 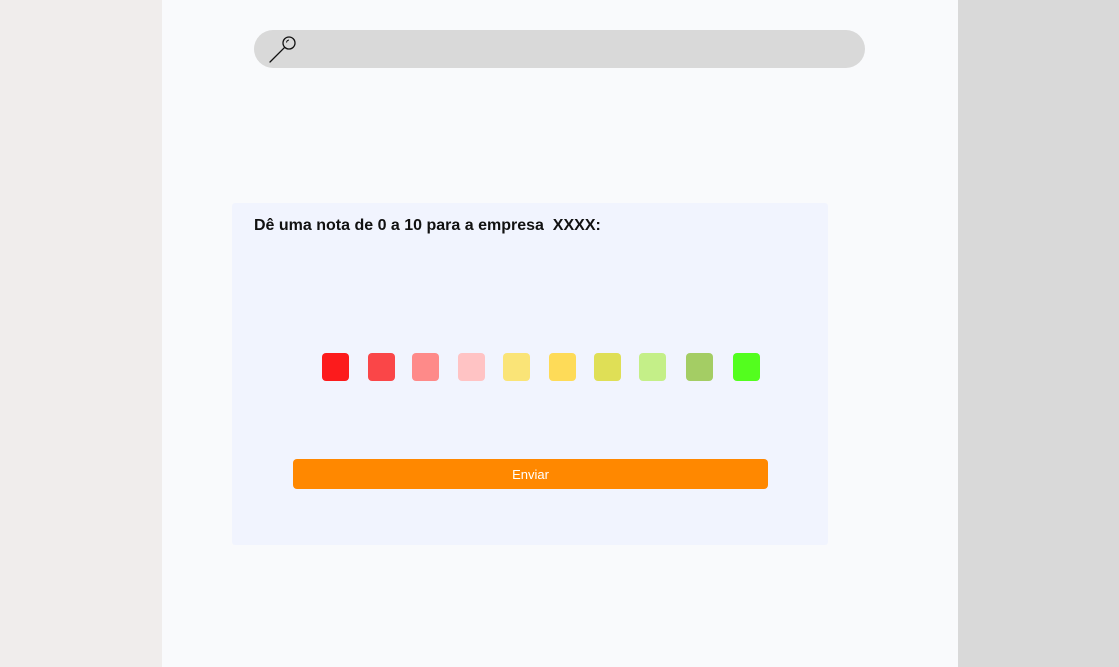 I want to click on search-bar, so click(x=559, y=49).